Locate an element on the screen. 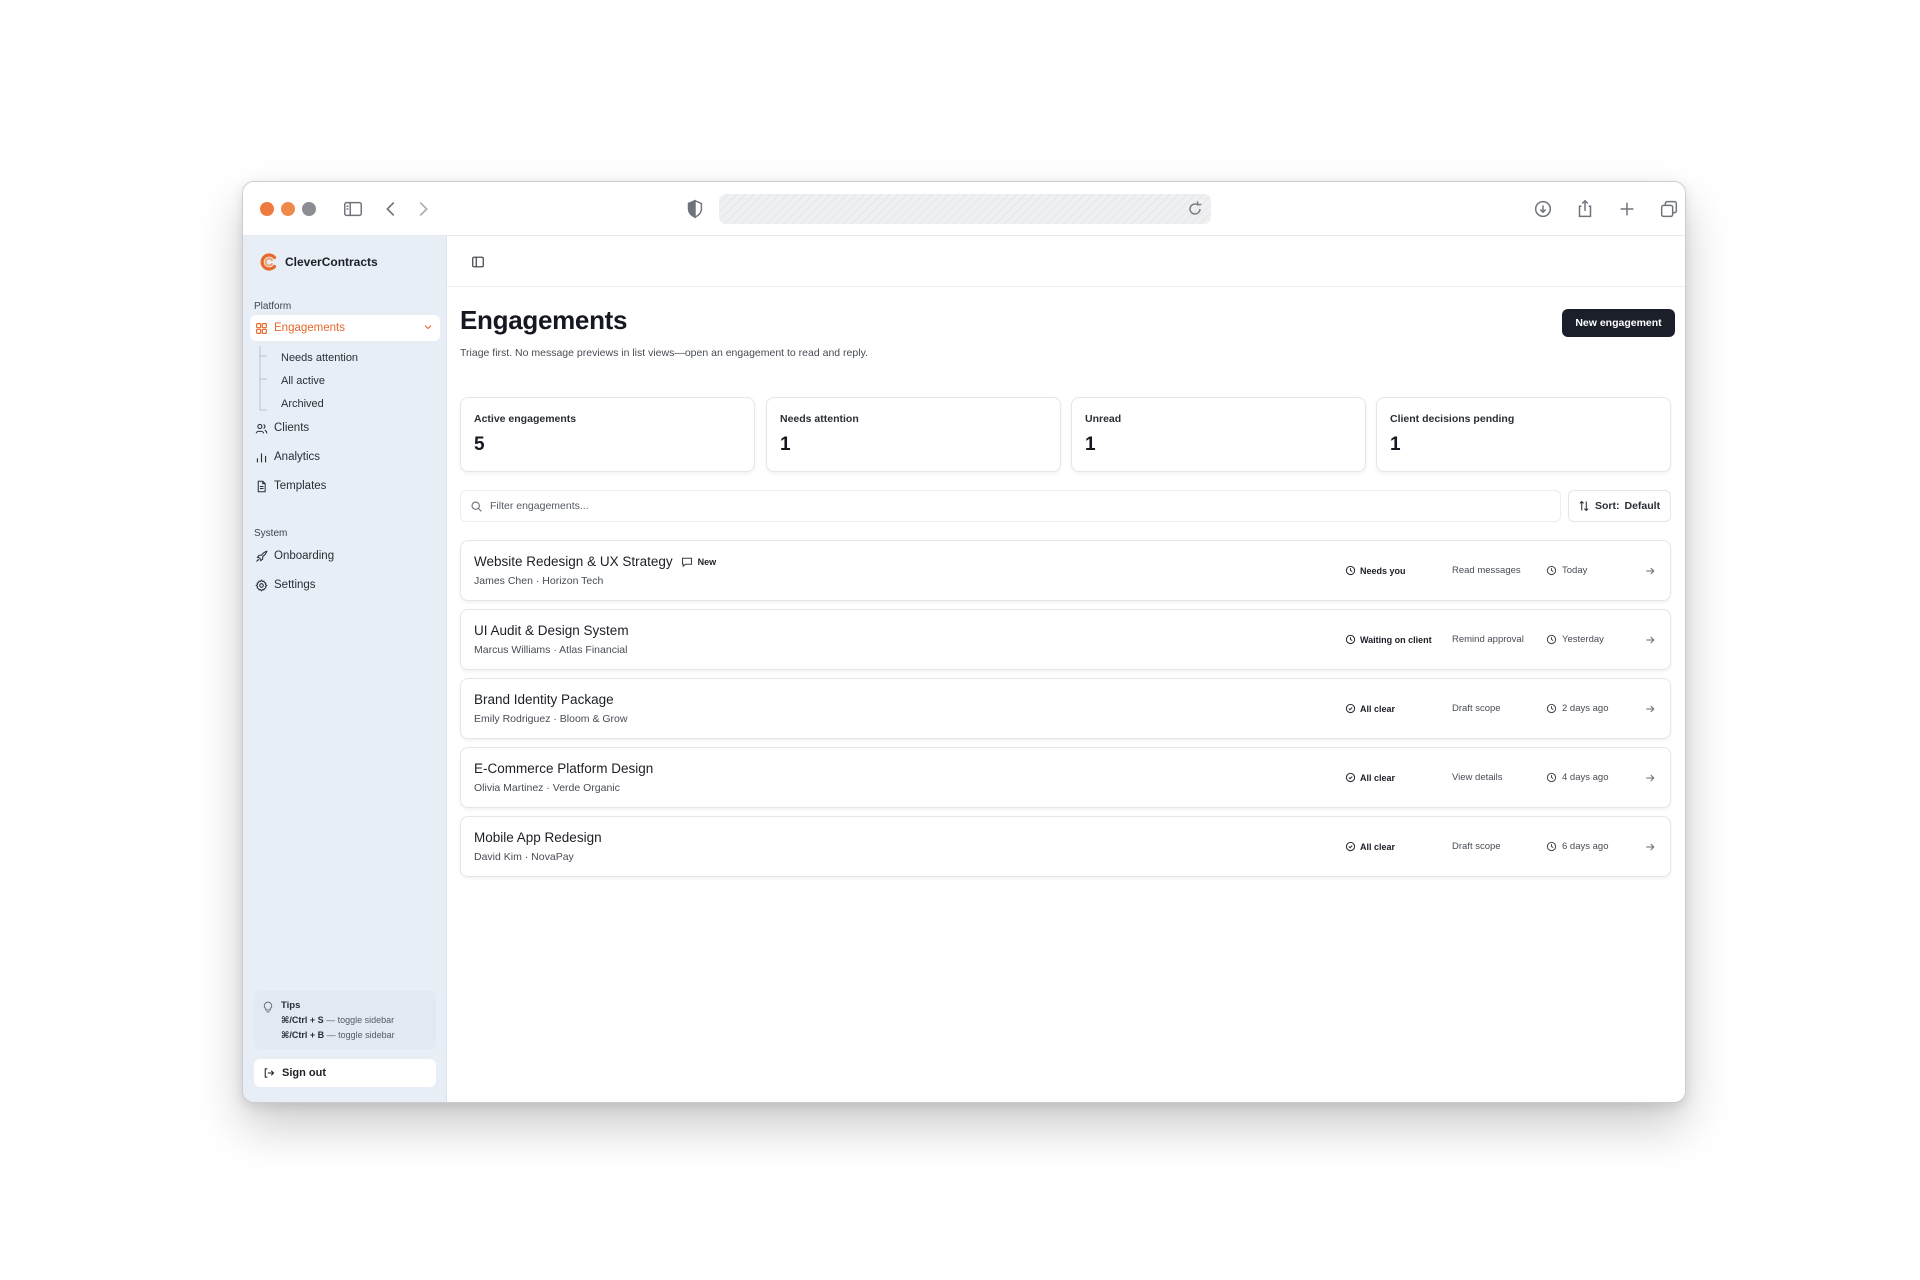 This screenshot has height=1280, width=1920. time-text: 6 days ago is located at coordinates (1585, 846).